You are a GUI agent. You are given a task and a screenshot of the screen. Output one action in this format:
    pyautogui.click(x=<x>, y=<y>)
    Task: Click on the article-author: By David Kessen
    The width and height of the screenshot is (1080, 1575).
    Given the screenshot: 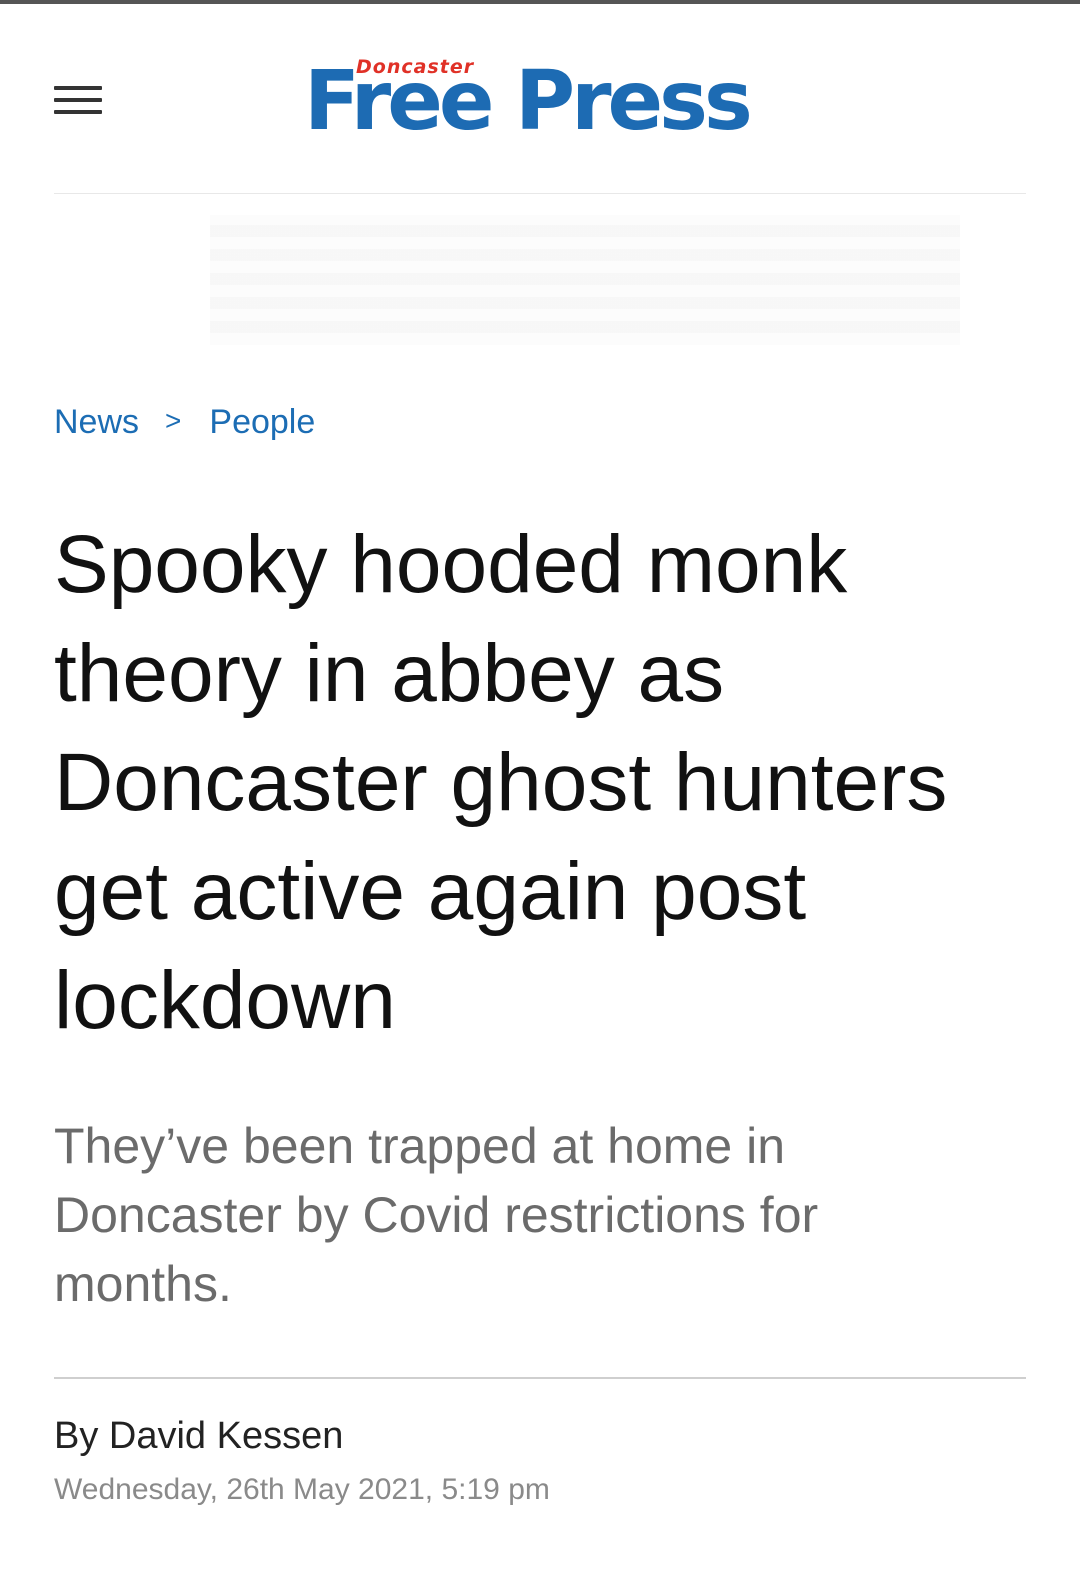 What is the action you would take?
    pyautogui.click(x=198, y=1436)
    